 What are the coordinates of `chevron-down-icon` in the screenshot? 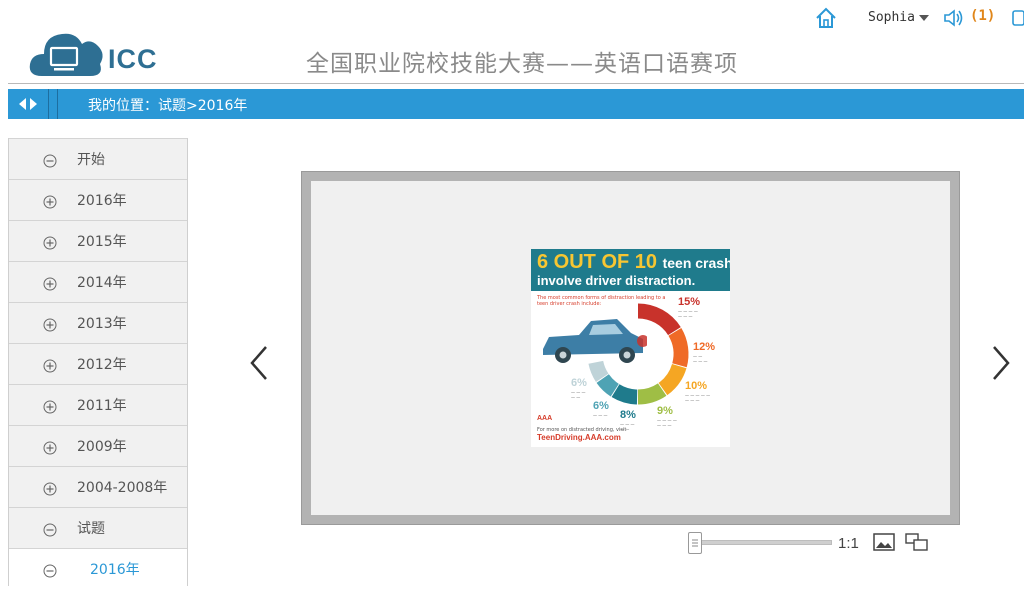 It's located at (923, 17).